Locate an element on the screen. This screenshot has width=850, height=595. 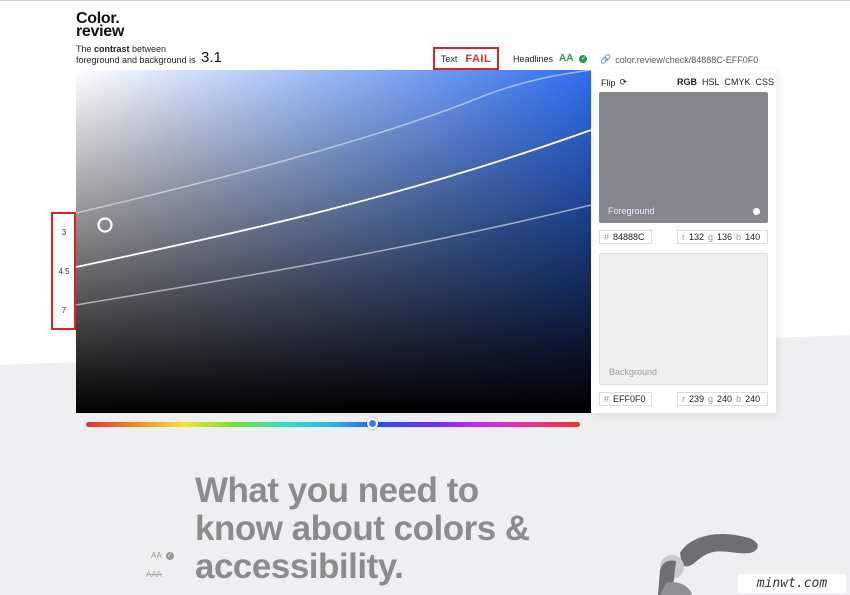
scale-label-4-5: 4.5 is located at coordinates (64, 271).